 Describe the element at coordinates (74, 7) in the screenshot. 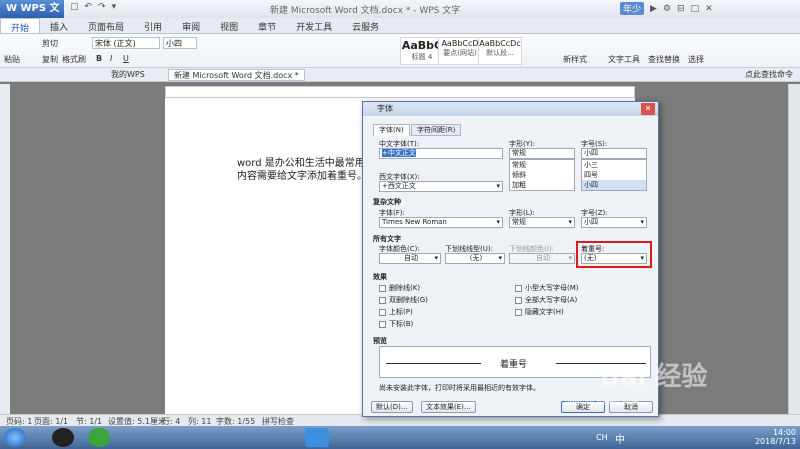

I see `quick-save-icon: ▢` at that location.